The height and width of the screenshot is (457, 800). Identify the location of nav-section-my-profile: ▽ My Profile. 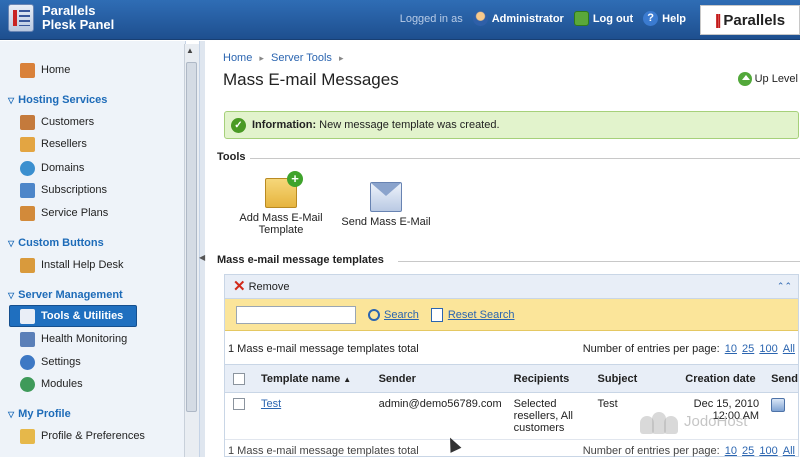
(39, 414).